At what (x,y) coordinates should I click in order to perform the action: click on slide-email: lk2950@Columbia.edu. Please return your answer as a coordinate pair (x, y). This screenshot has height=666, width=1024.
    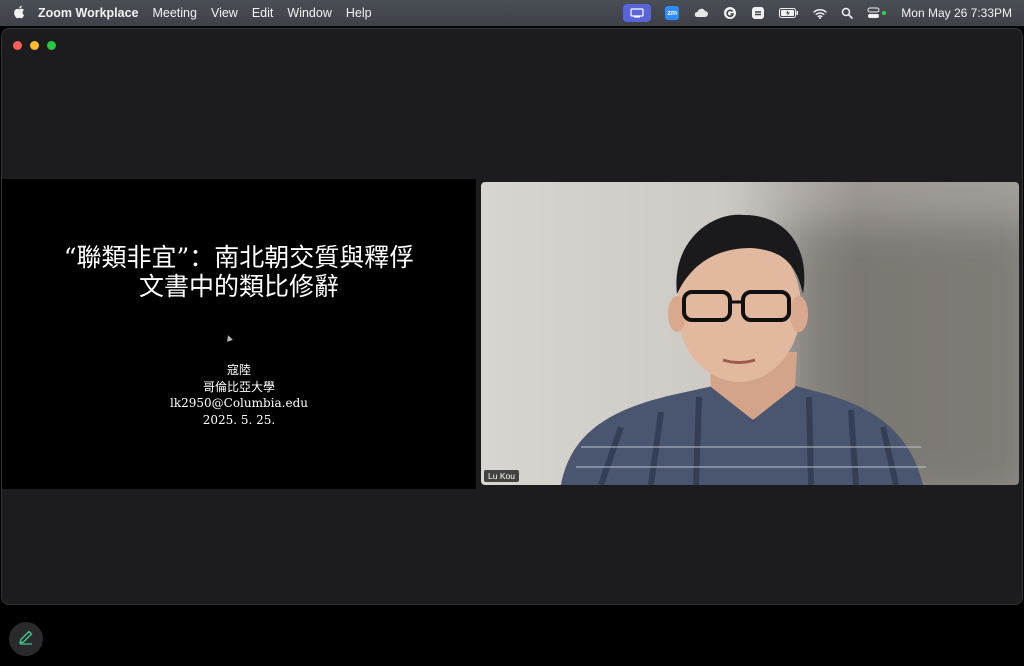
    Looking at the image, I should click on (239, 403).